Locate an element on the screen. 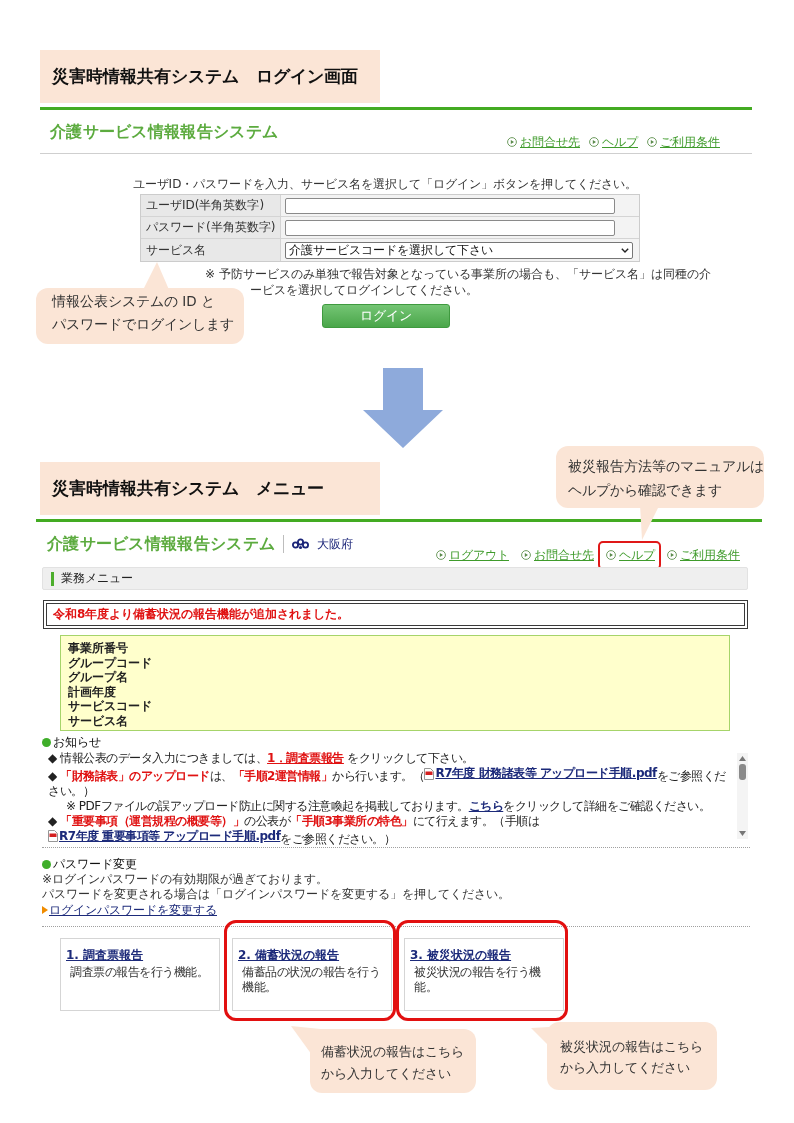 This screenshot has width=794, height=1123. section-heading: お知らせ is located at coordinates (77, 742).